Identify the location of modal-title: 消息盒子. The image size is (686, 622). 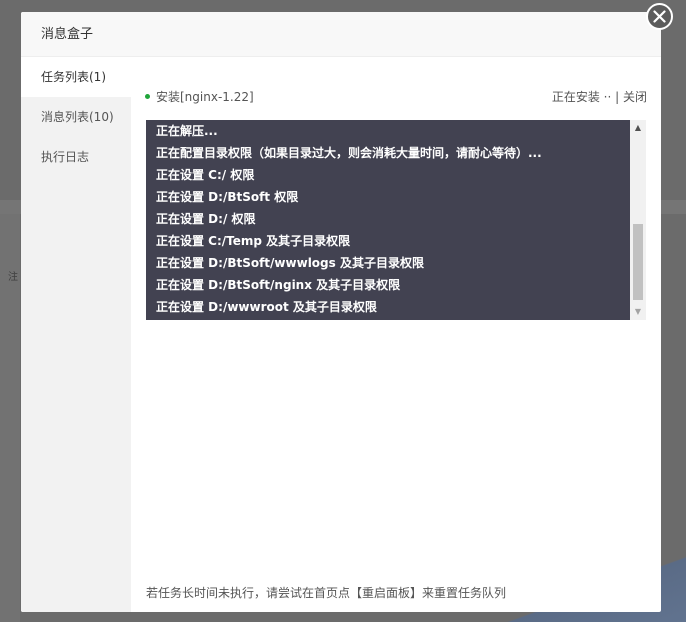
(341, 34).